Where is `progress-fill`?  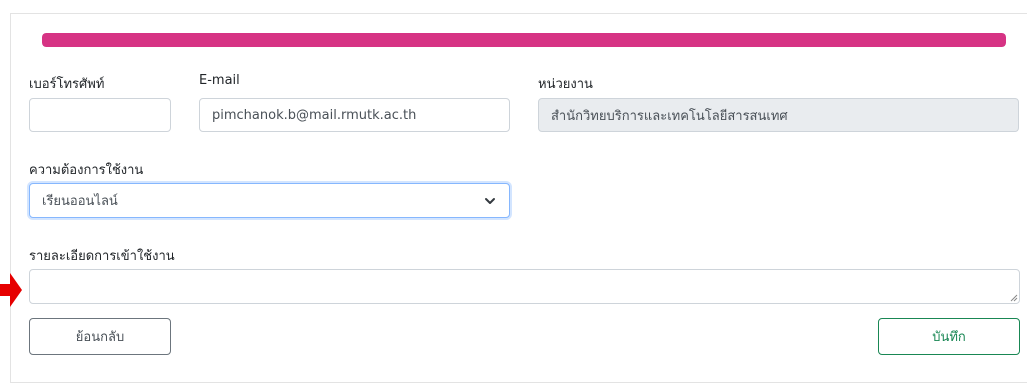
progress-fill is located at coordinates (524, 40).